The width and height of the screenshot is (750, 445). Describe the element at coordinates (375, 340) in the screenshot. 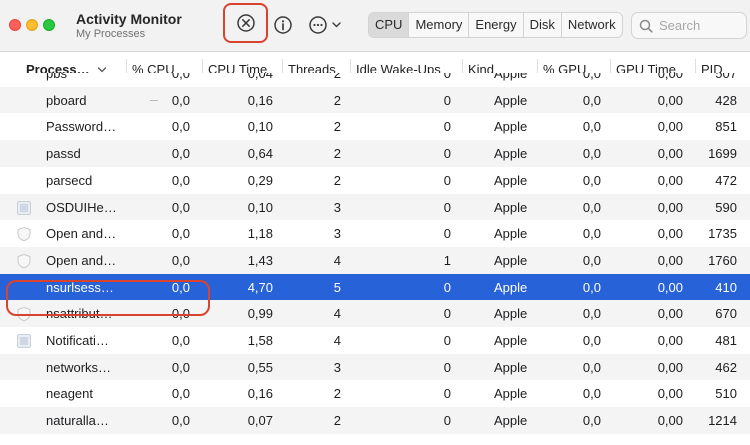

I see `table-row: Notificati… 0,0 1,58 4 0 Apple 0,0 0,00 481` at that location.